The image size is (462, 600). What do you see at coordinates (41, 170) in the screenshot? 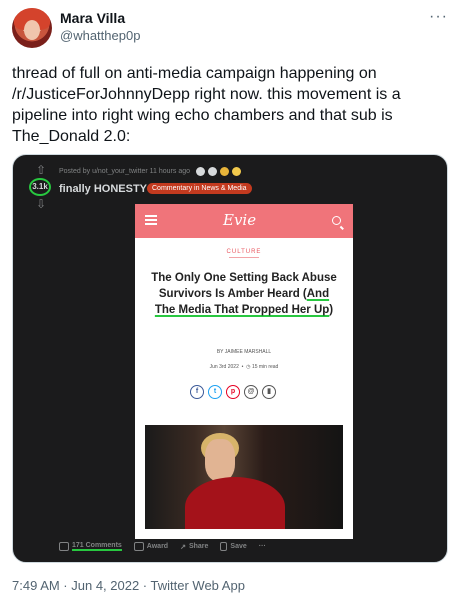
I see `upvote-icon: ⇧` at bounding box center [41, 170].